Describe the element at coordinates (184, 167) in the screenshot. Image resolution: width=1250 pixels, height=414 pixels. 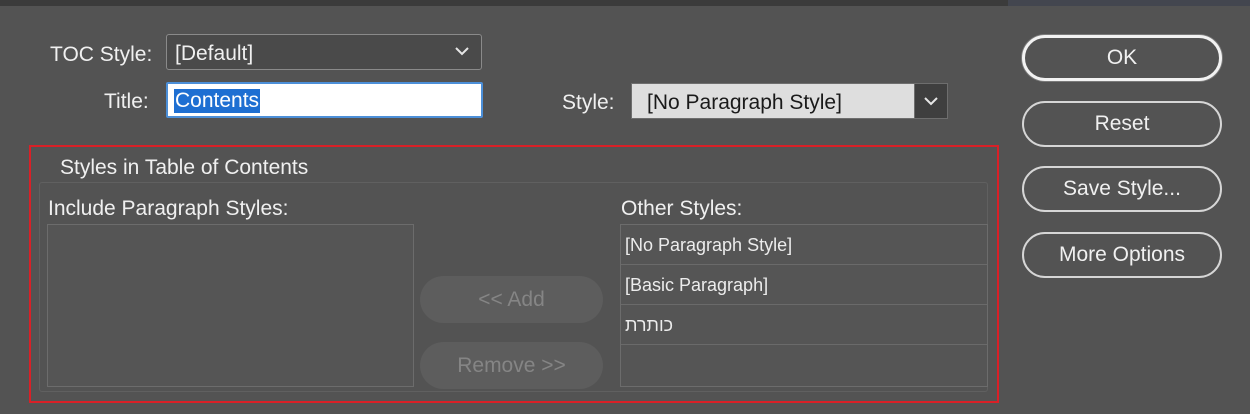
I see `styles-group-heading: Styles in Table of Contents` at that location.